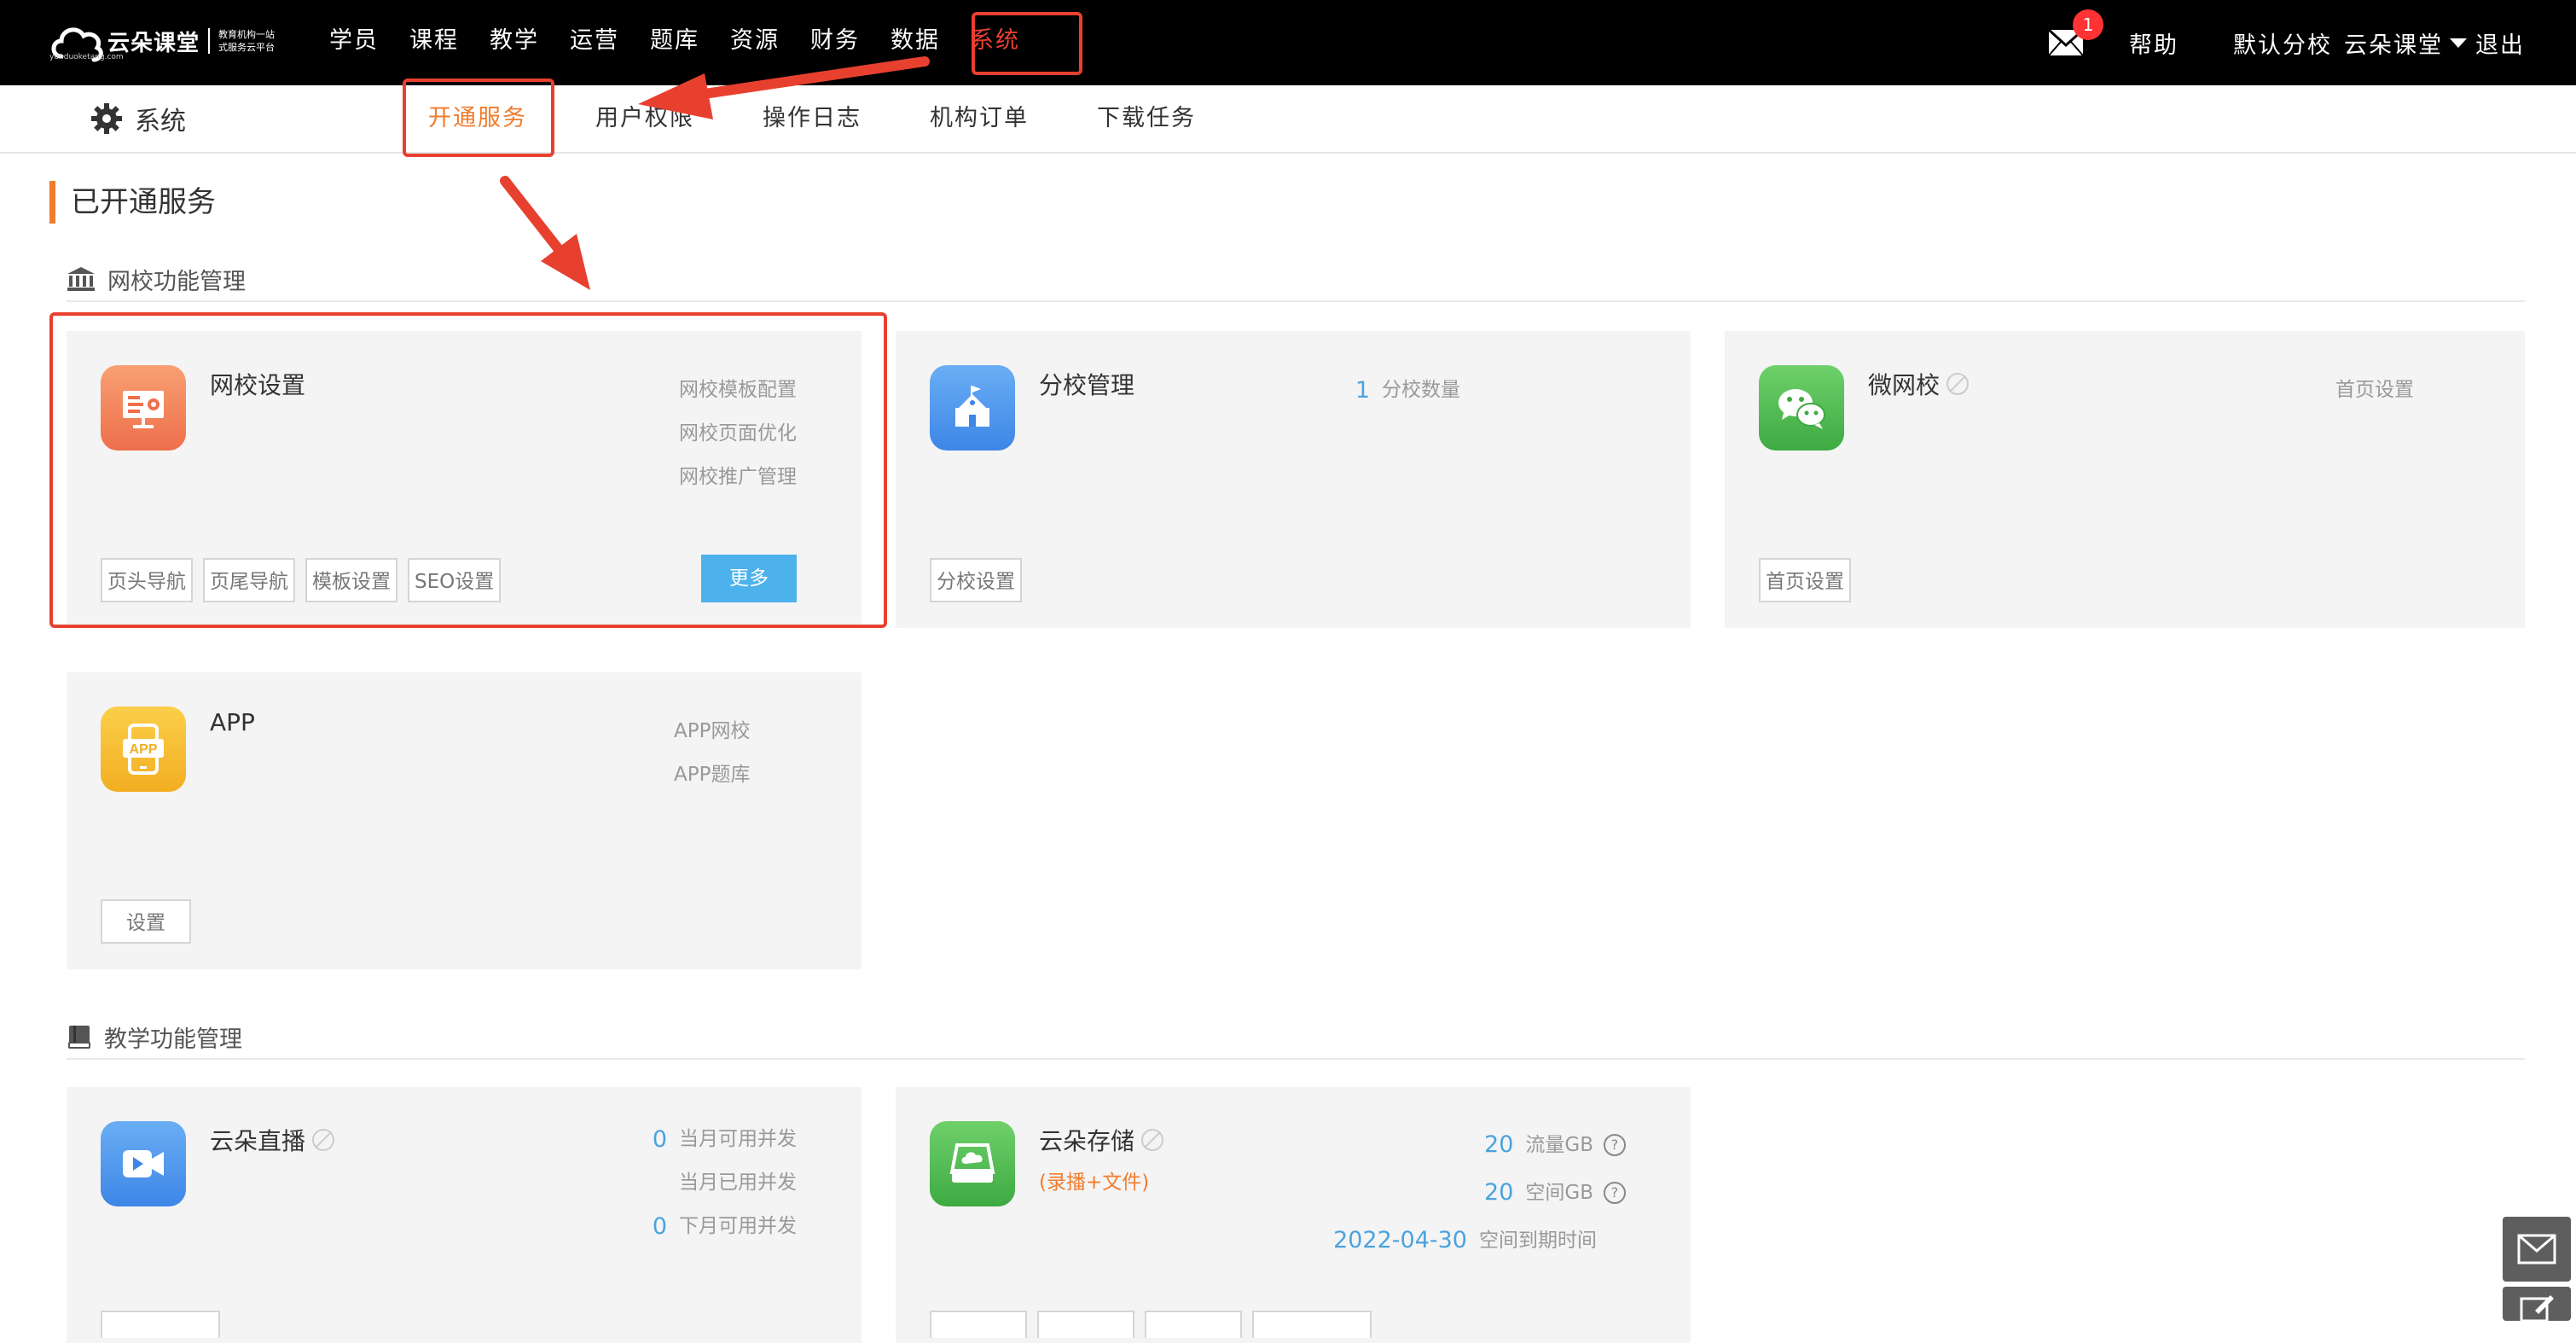 This screenshot has height=1343, width=2576. Describe the element at coordinates (79, 1037) in the screenshot. I see `book-icon` at that location.